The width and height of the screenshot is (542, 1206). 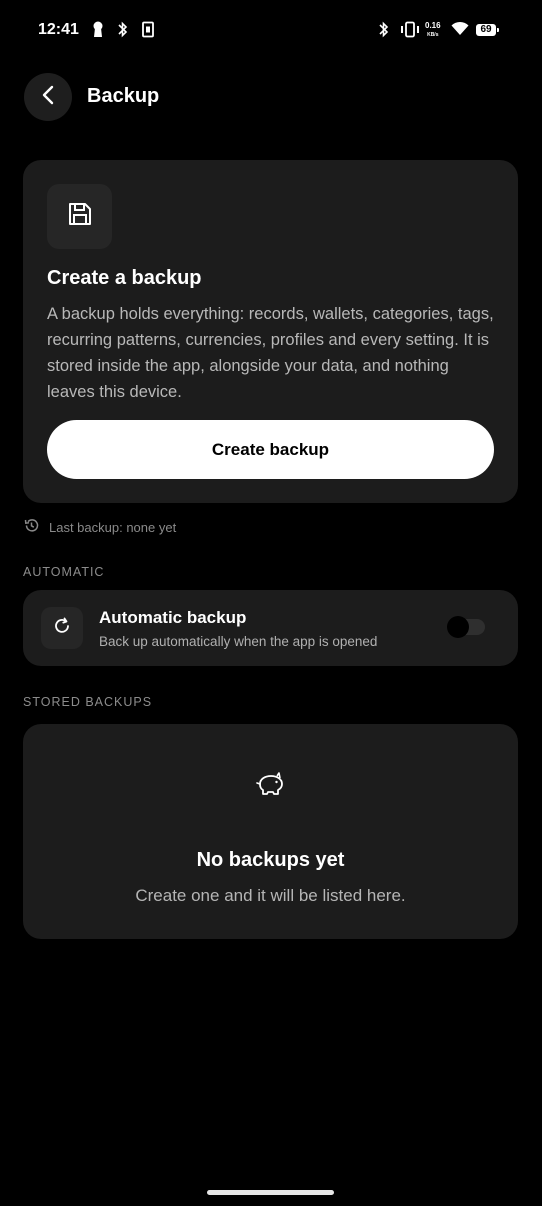 What do you see at coordinates (271, 31) in the screenshot?
I see `status-bar: 12:41 0.16 KB/s 69` at bounding box center [271, 31].